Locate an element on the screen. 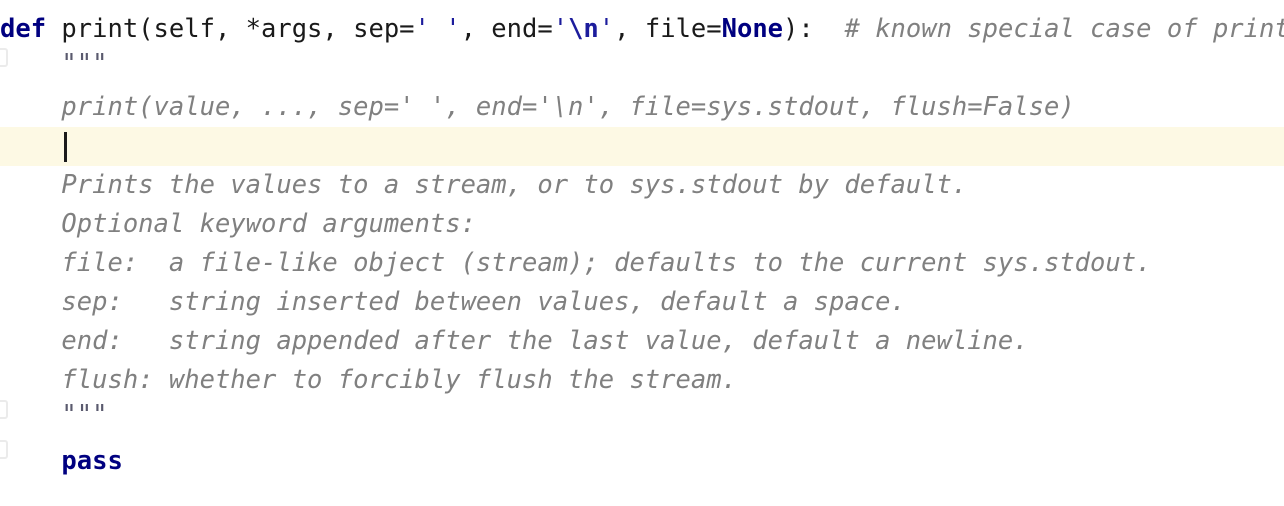  keyword-none: None is located at coordinates (752, 29).